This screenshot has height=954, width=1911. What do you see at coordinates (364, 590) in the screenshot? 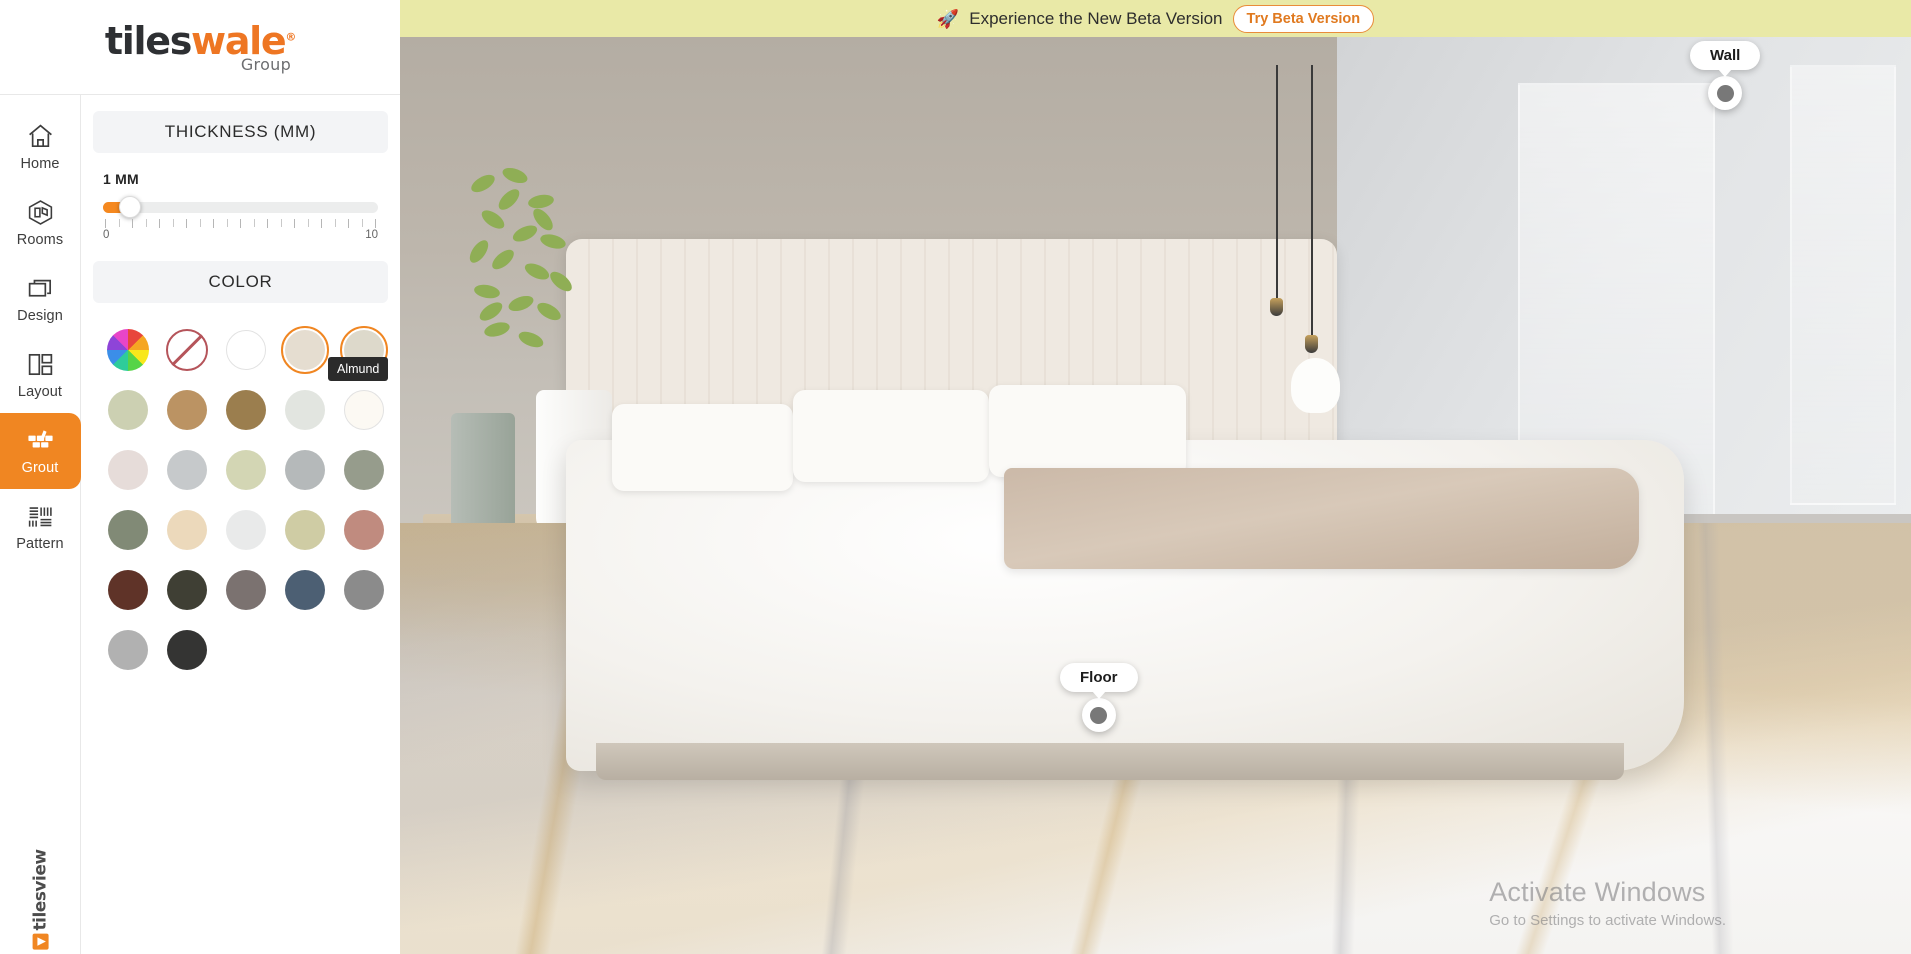
I see `swatch-medium-grey` at bounding box center [364, 590].